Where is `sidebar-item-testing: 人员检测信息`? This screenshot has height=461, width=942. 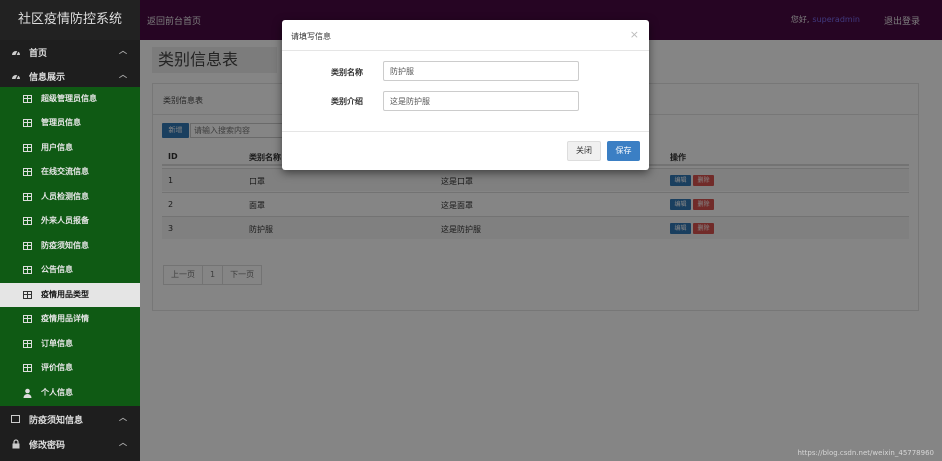 sidebar-item-testing: 人员检测信息 is located at coordinates (70, 197).